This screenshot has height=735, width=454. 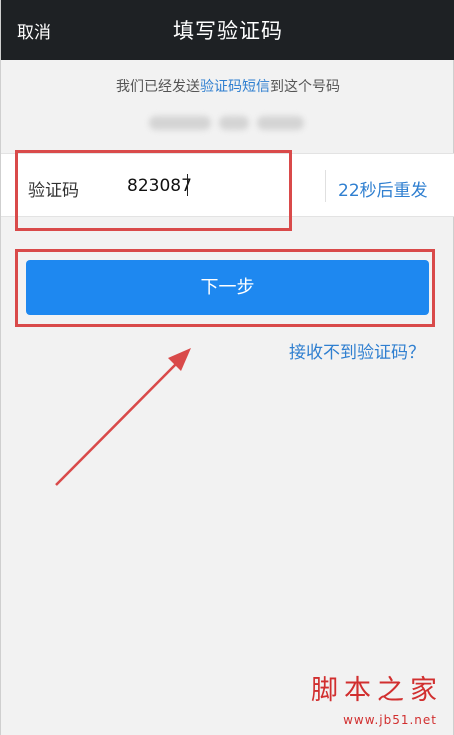 I want to click on watermark-logo: 脚本之家, so click(x=377, y=690).